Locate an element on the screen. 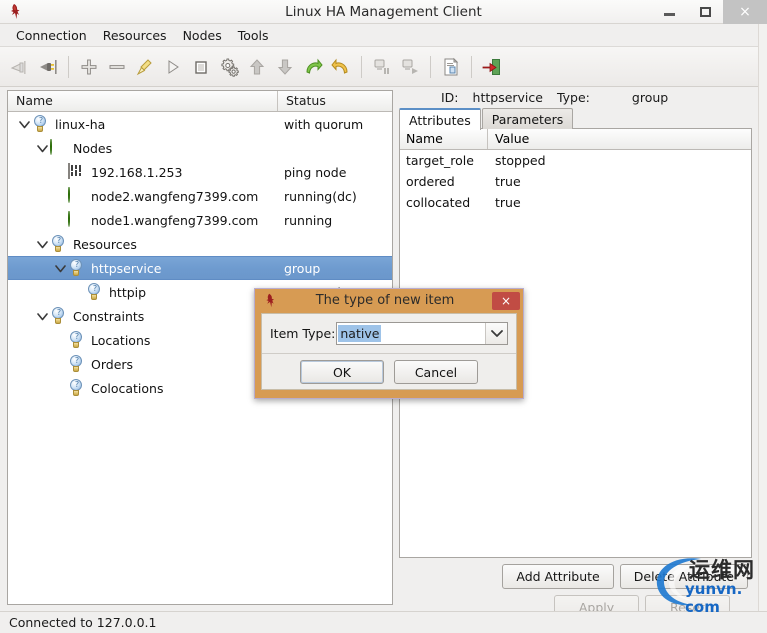  attr-column-name: Name is located at coordinates (444, 139).